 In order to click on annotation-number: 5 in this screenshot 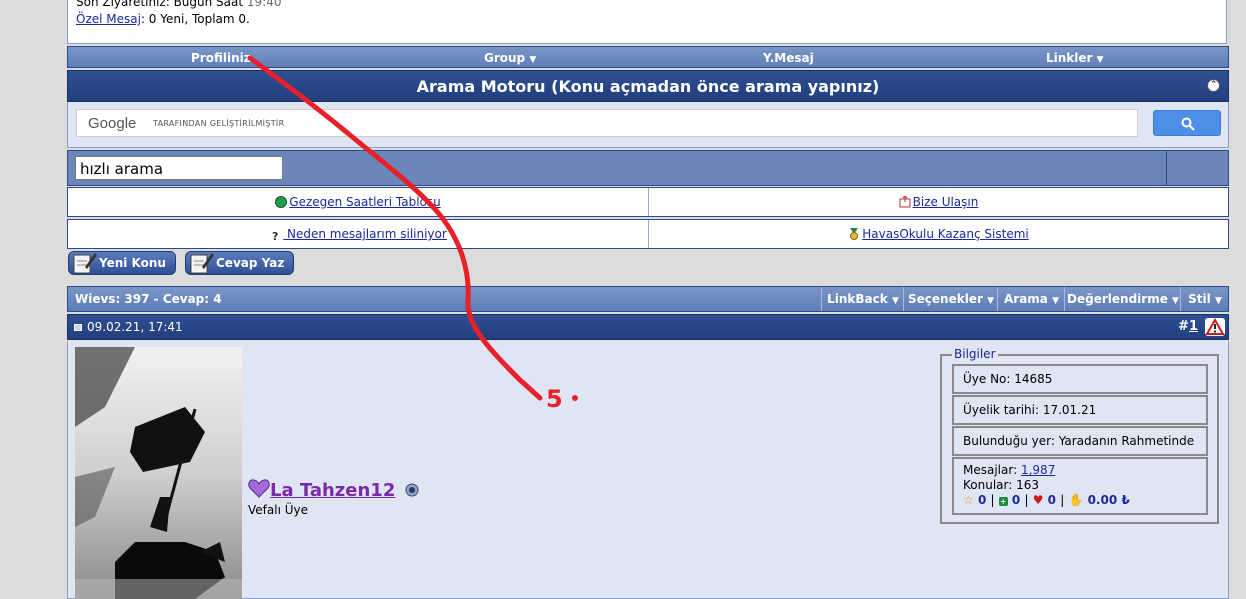, I will do `click(554, 399)`.